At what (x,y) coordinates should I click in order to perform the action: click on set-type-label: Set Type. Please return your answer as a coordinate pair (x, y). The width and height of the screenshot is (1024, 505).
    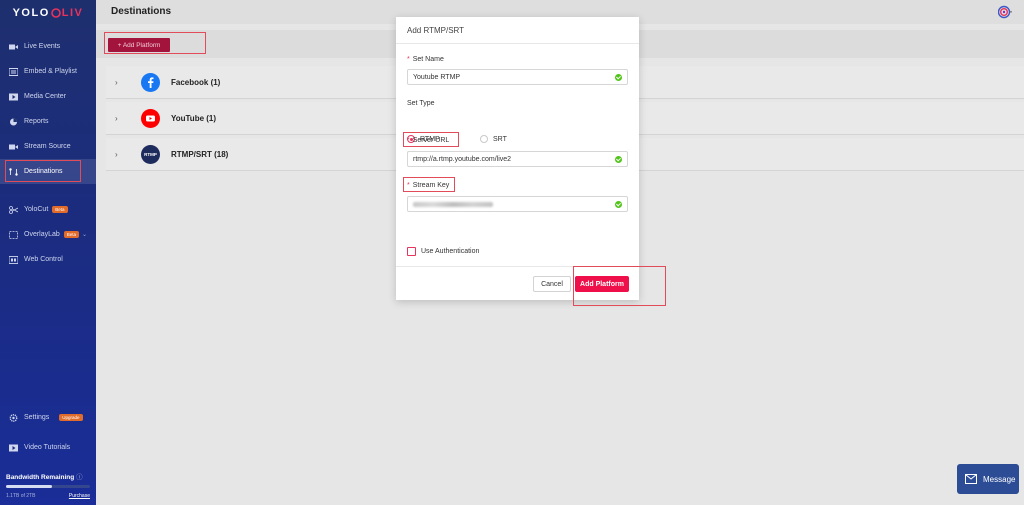
    Looking at the image, I should click on (421, 103).